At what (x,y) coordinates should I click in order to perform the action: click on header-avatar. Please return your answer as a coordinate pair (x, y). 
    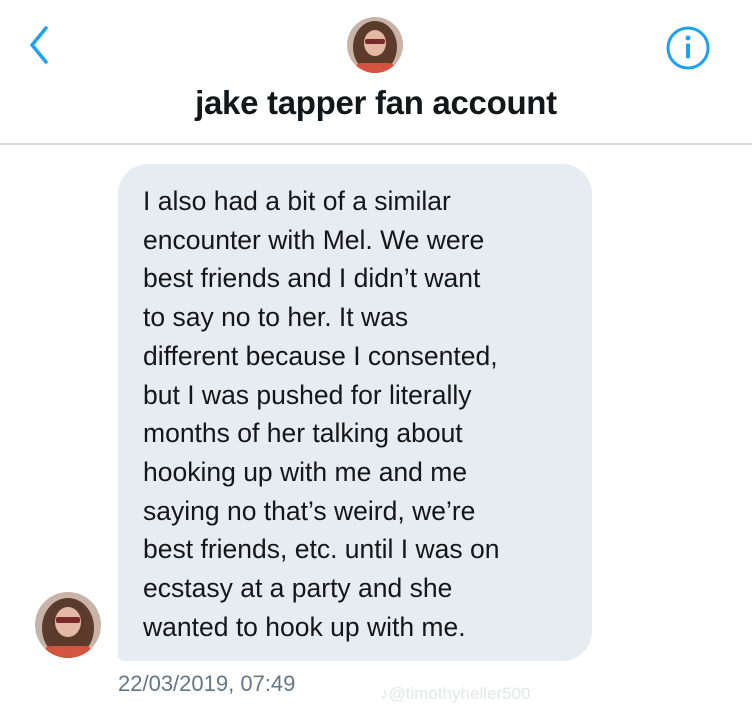
    Looking at the image, I should click on (375, 45).